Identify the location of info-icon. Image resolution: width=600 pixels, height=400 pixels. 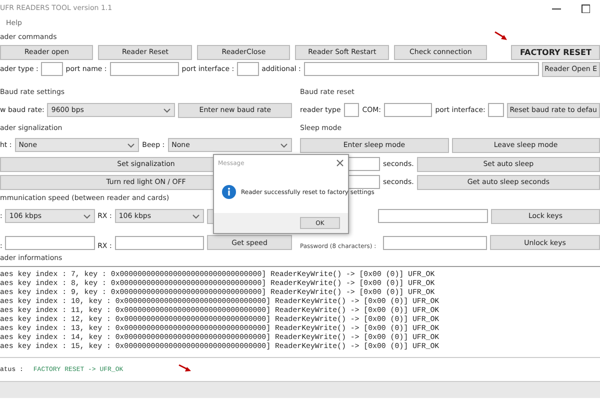
(229, 192).